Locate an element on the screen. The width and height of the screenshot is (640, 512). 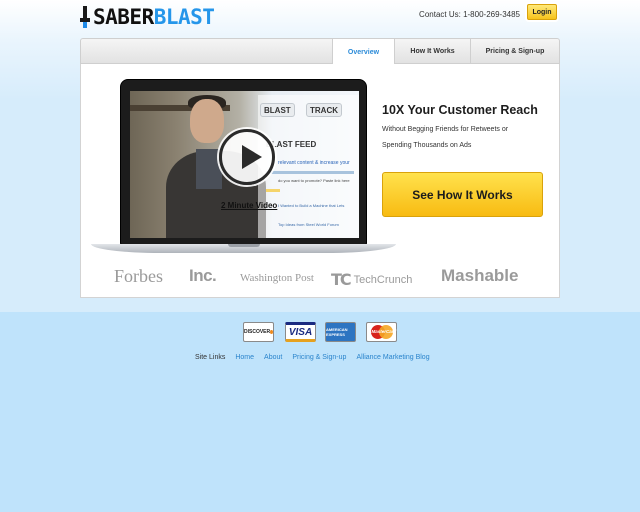
site-links-label: Site Links is located at coordinates (210, 357).